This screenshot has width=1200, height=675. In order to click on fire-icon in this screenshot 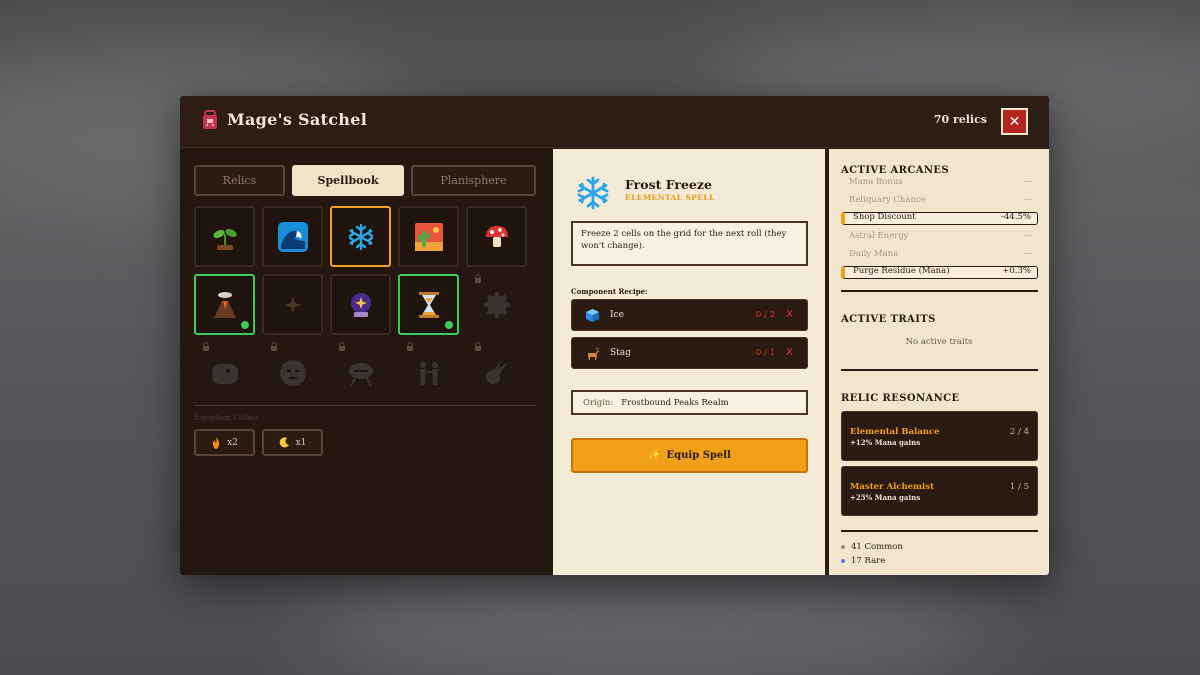, I will do `click(216, 442)`.